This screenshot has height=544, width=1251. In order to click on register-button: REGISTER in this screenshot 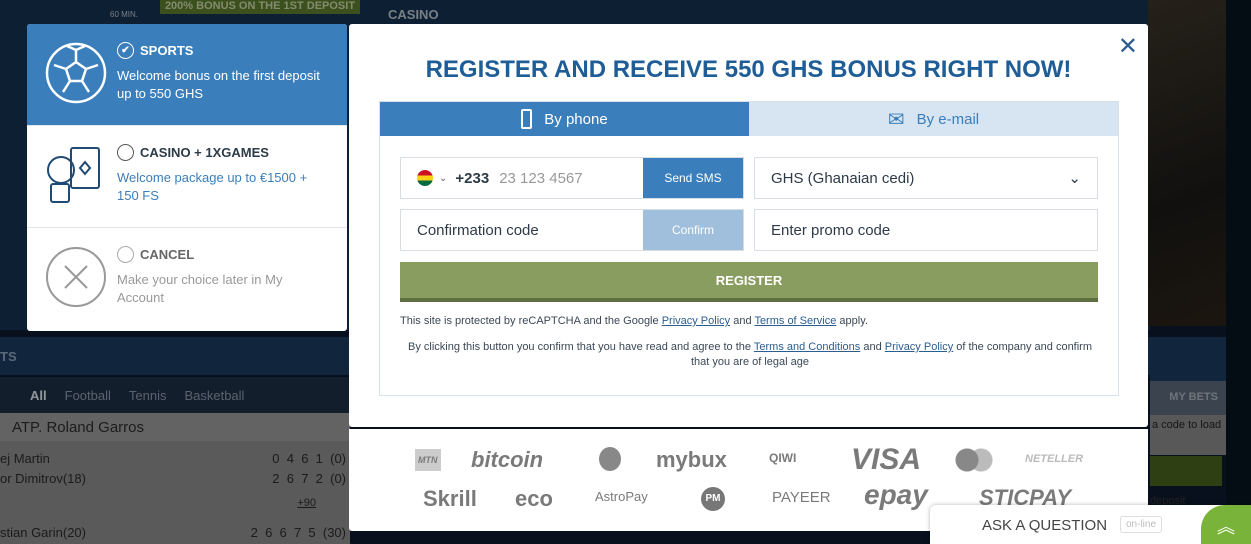, I will do `click(749, 282)`.